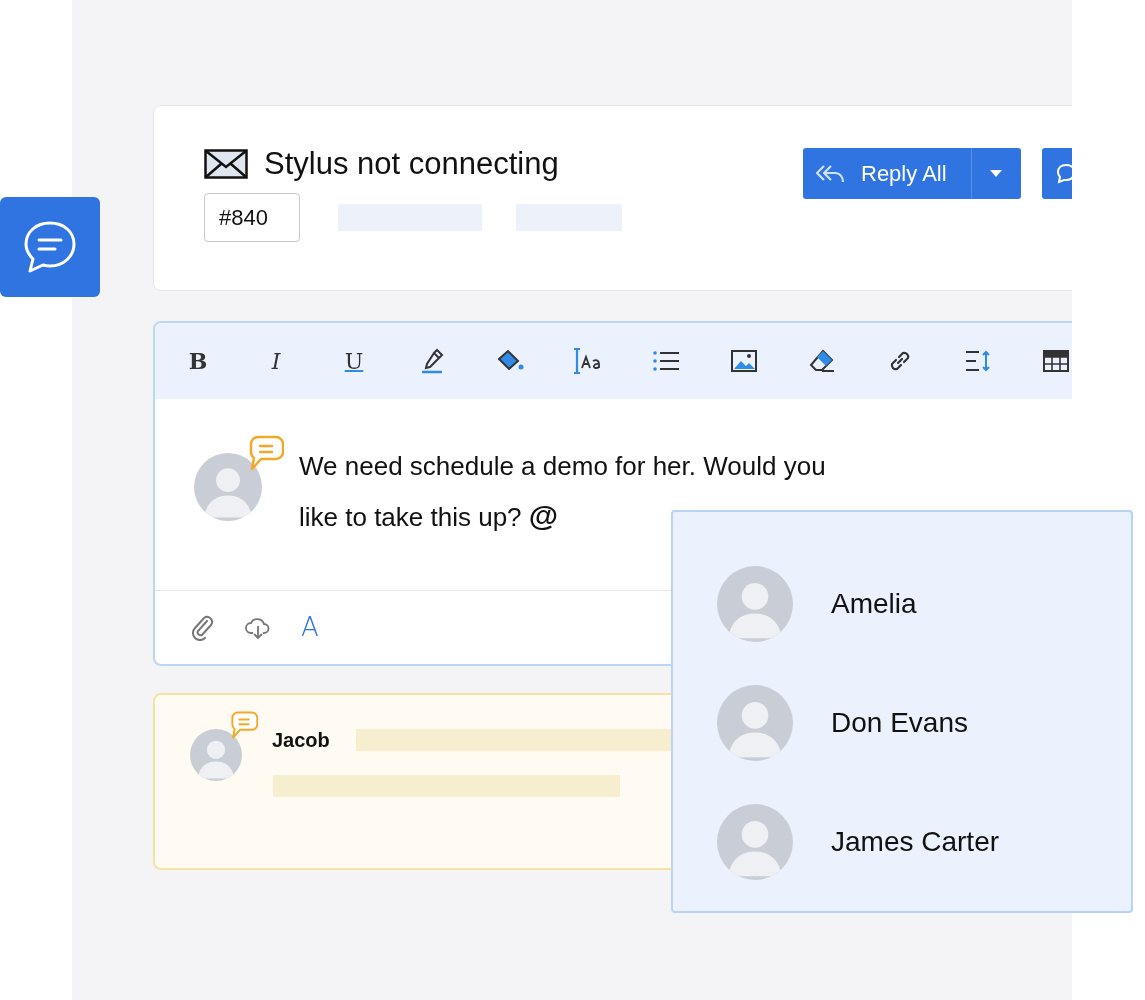 This screenshot has width=1145, height=1000. Describe the element at coordinates (563, 492) in the screenshot. I see `message-text: We need schedule a demo for her. Would you like to take this up? @` at that location.